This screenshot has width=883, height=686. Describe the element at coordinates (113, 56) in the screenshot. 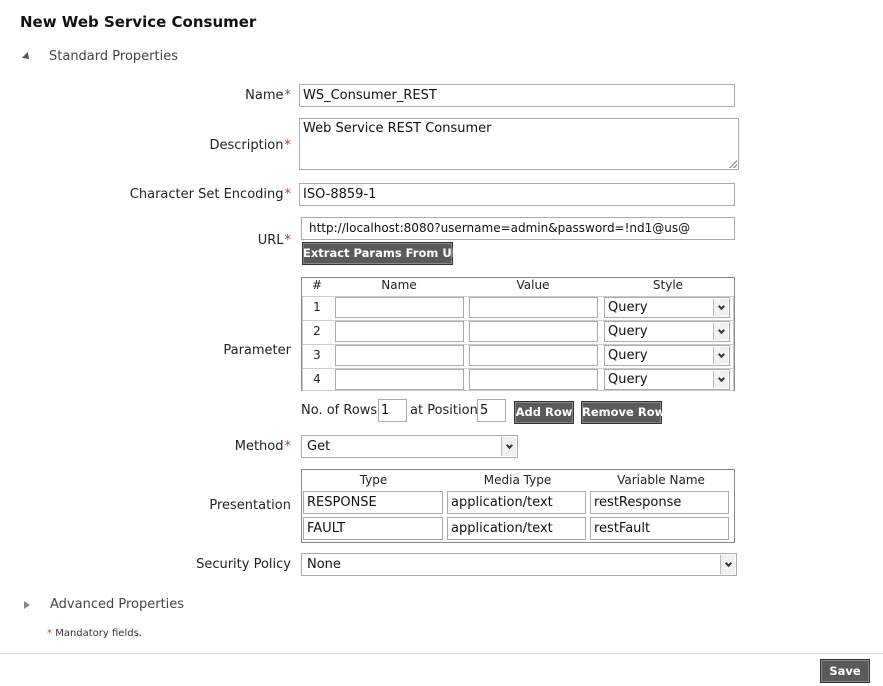

I see `standard-properties-label: Standard Properties` at that location.